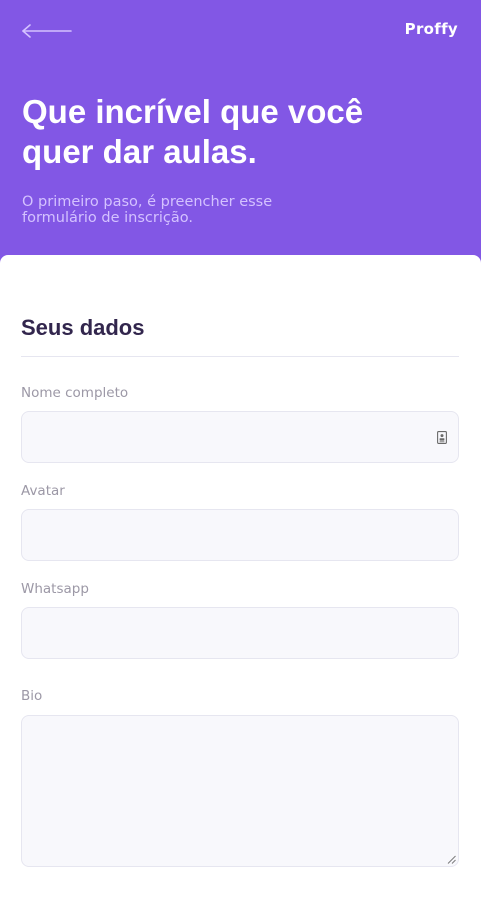  What do you see at coordinates (431, 29) in the screenshot?
I see `proffy-logo: Proffy` at bounding box center [431, 29].